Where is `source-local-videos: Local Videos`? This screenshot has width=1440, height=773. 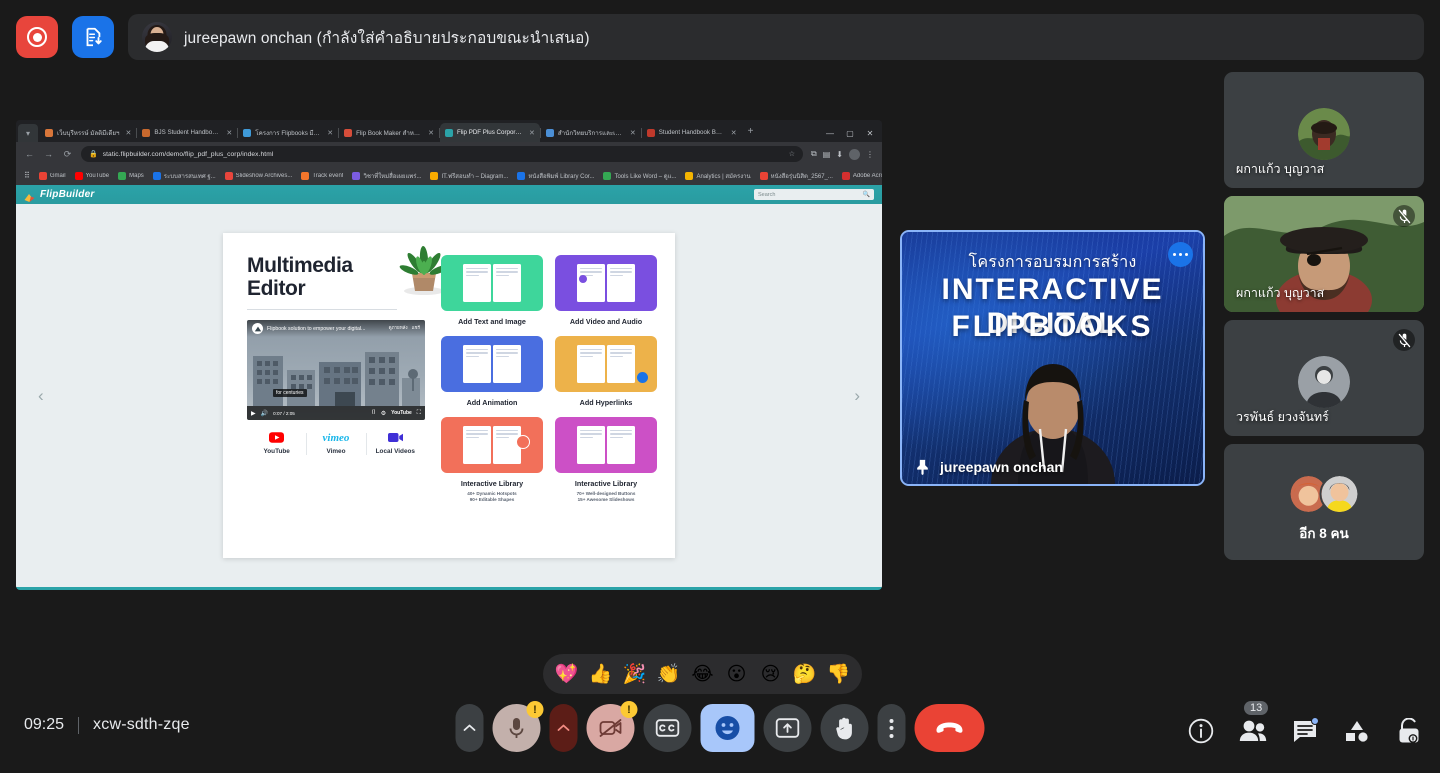
source-local-videos: Local Videos is located at coordinates (395, 443).